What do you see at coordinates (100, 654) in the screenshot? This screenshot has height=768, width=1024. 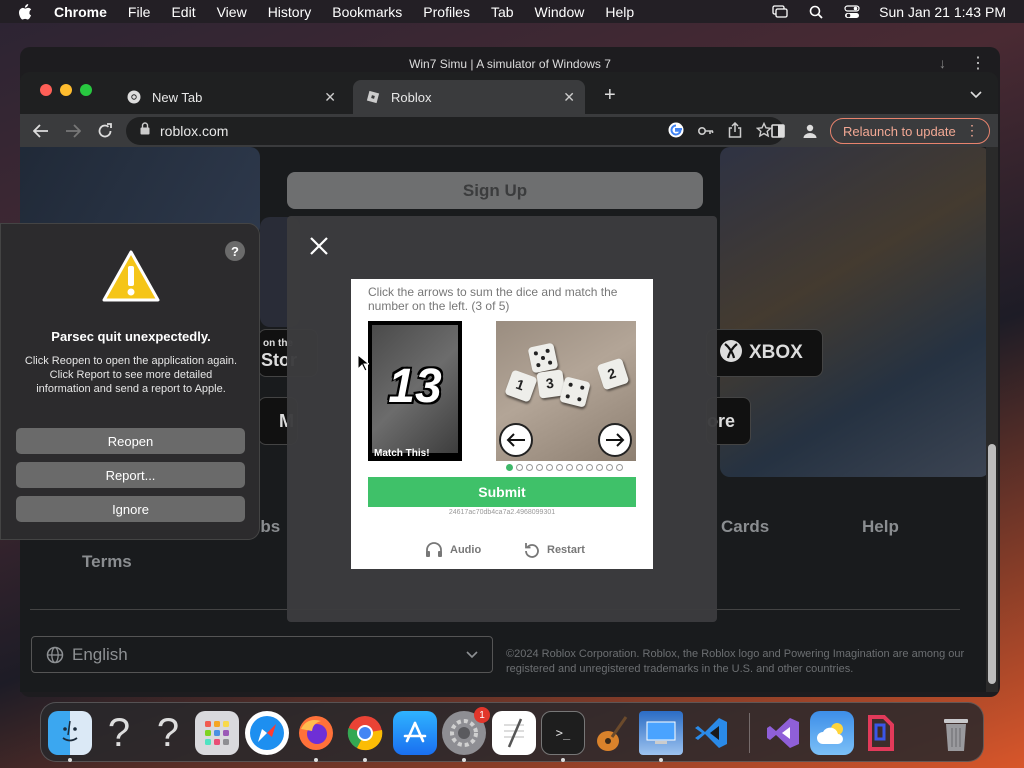 I see `language-value: English` at bounding box center [100, 654].